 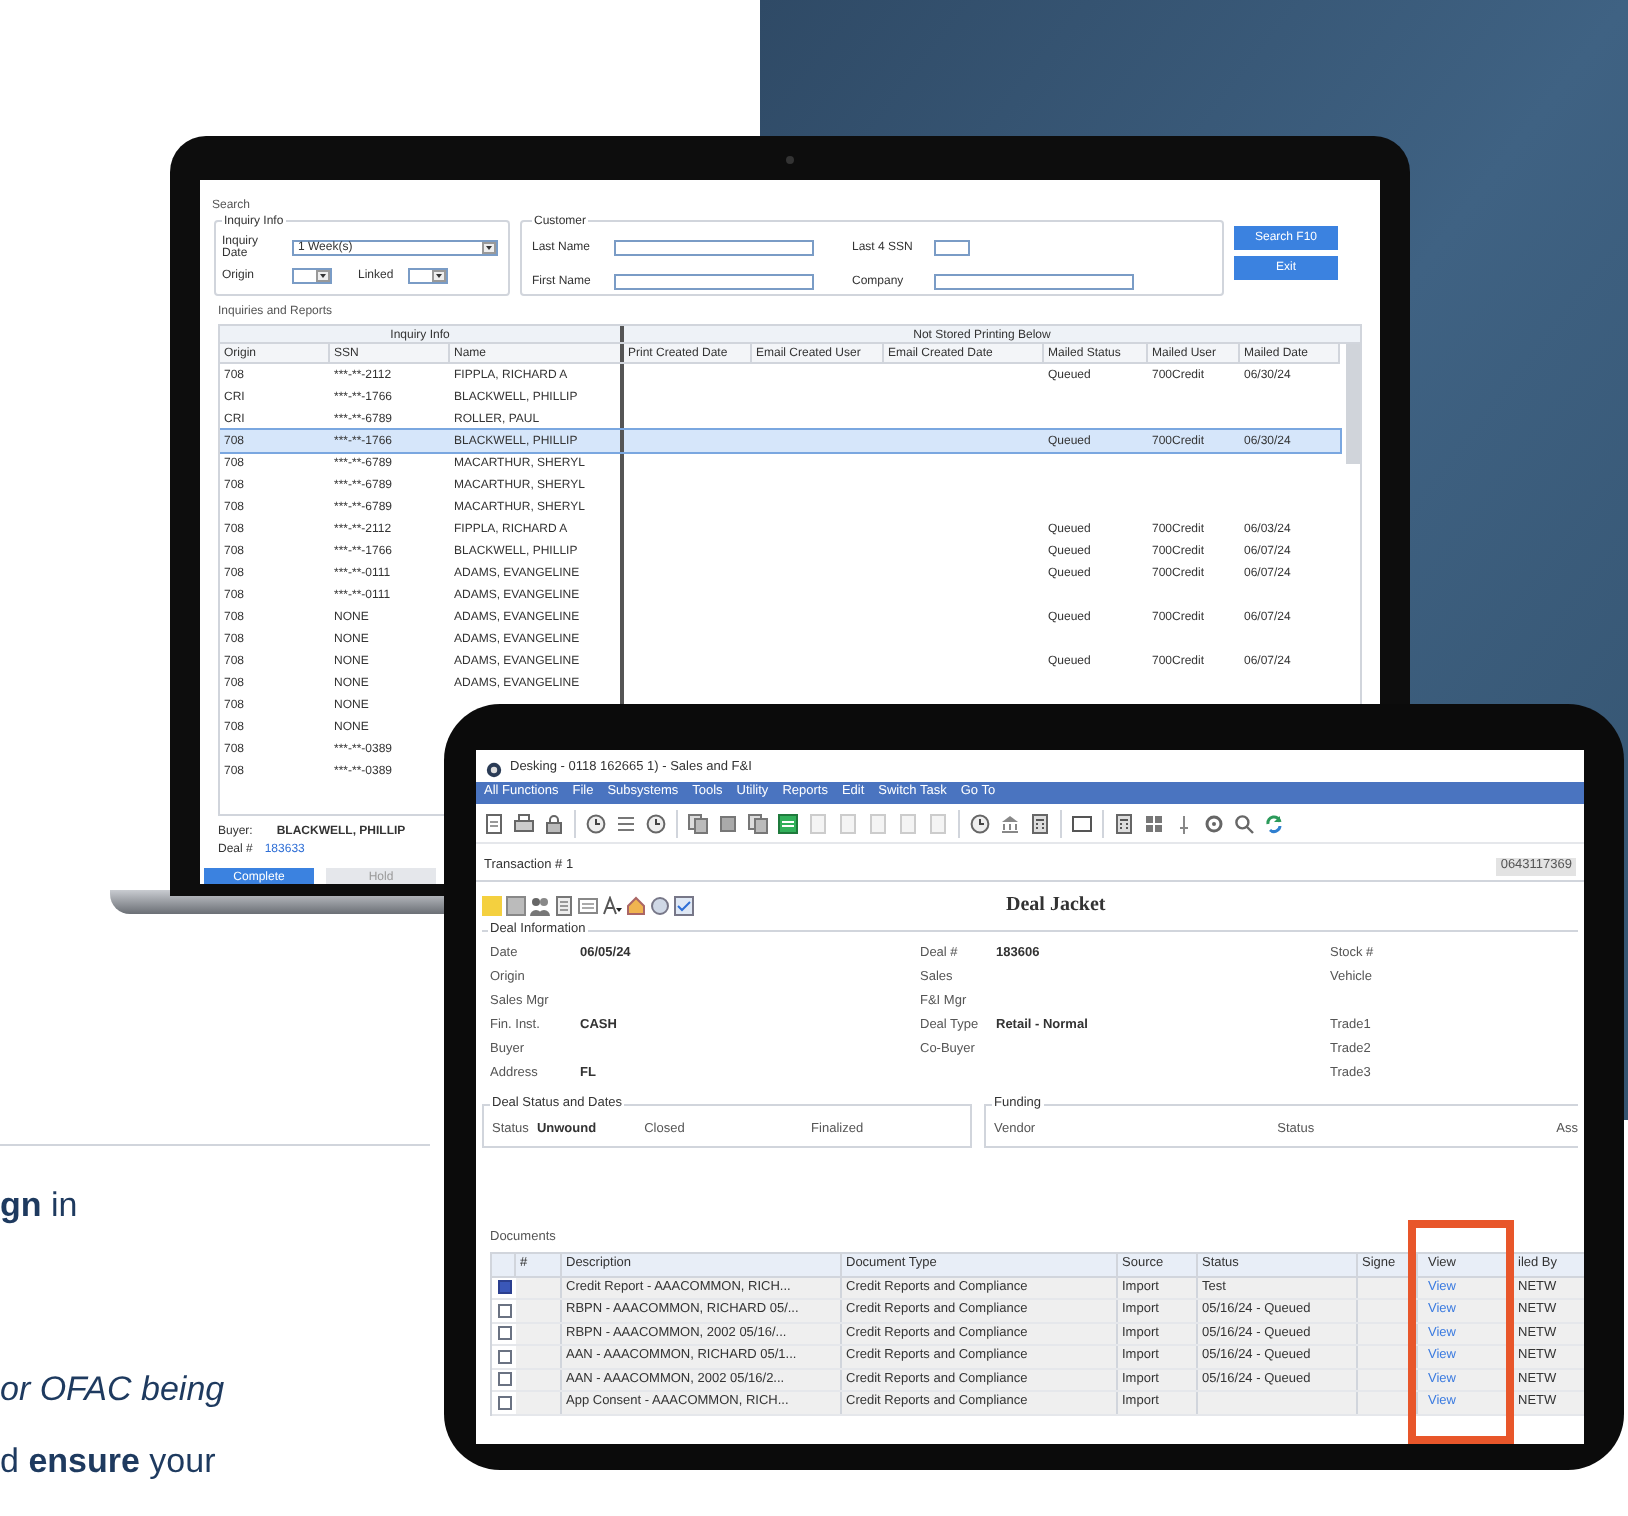 I want to click on paragraph-text: d ensure your, so click(x=109, y=1461).